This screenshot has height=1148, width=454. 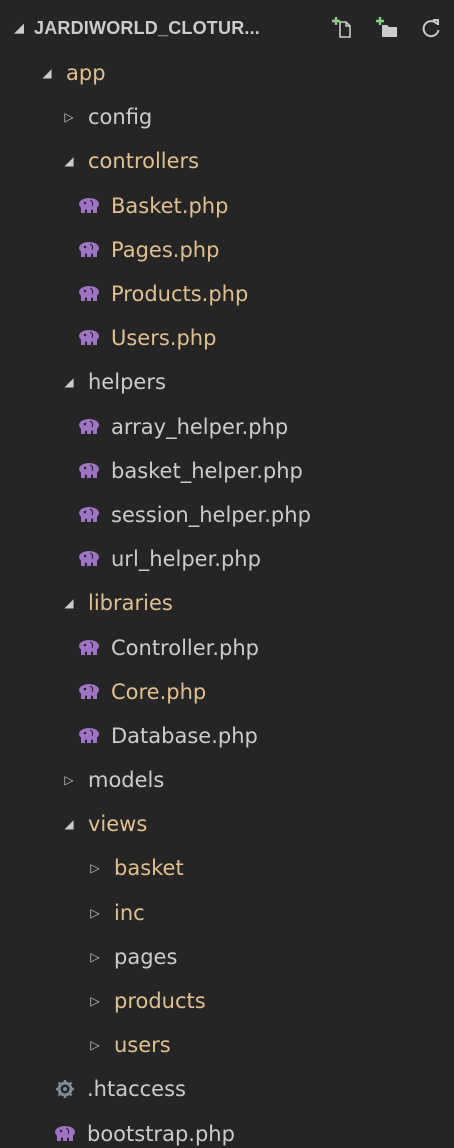 I want to click on tree-item-label: array_helper.php, so click(x=200, y=426).